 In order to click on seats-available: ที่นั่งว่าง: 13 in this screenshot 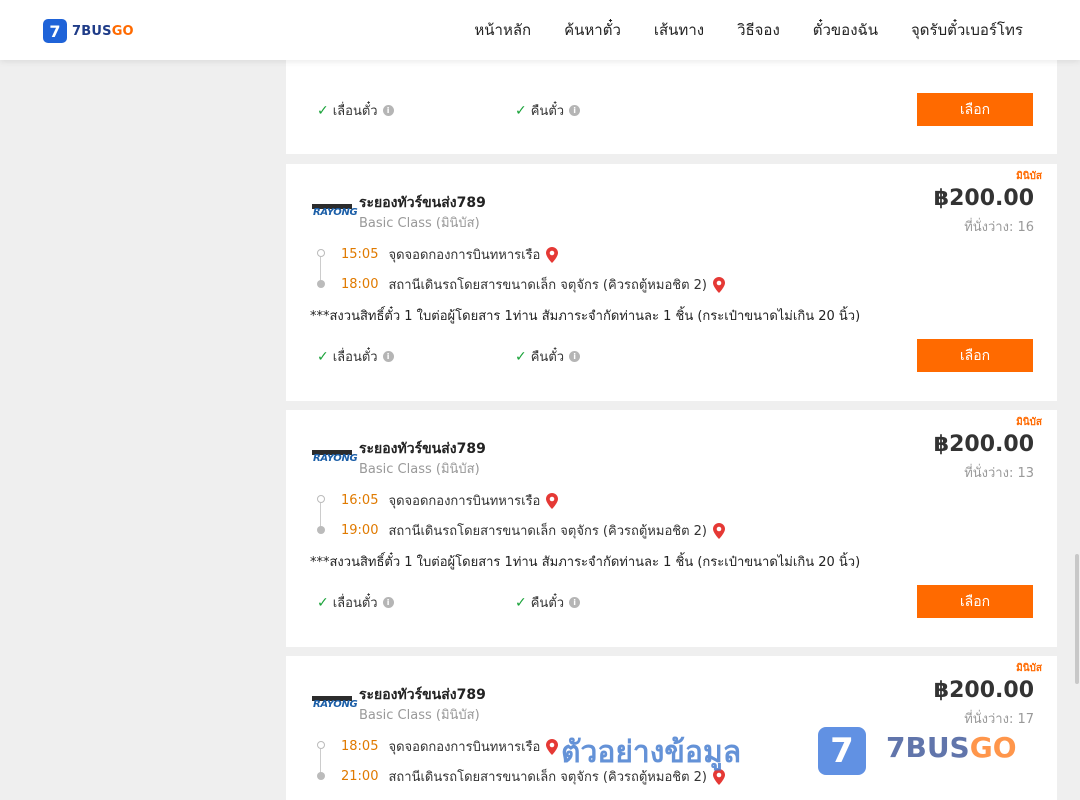, I will do `click(999, 473)`.